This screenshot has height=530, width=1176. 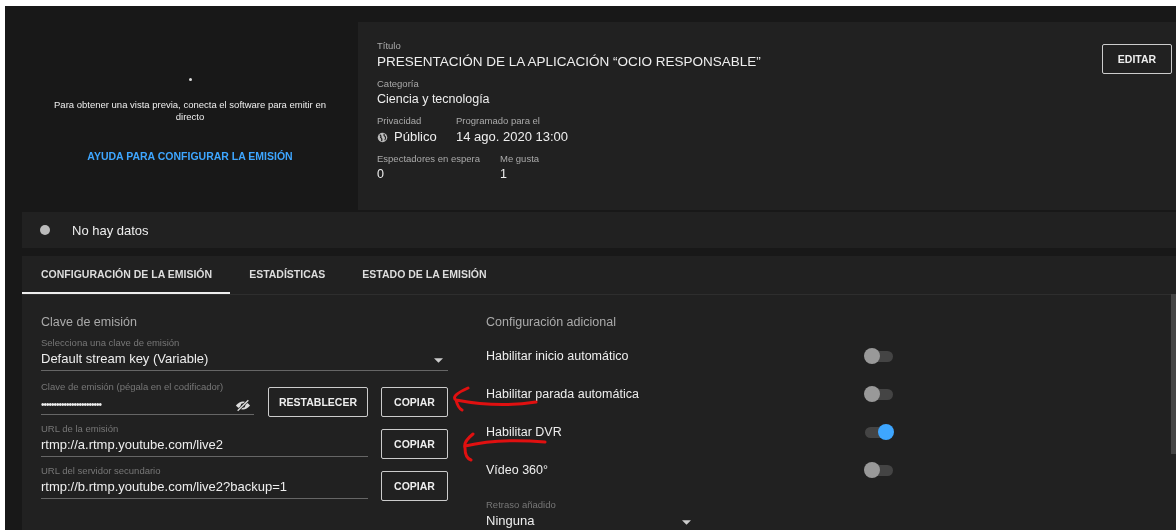 What do you see at coordinates (415, 136) in the screenshot?
I see `privacy-value: Público` at bounding box center [415, 136].